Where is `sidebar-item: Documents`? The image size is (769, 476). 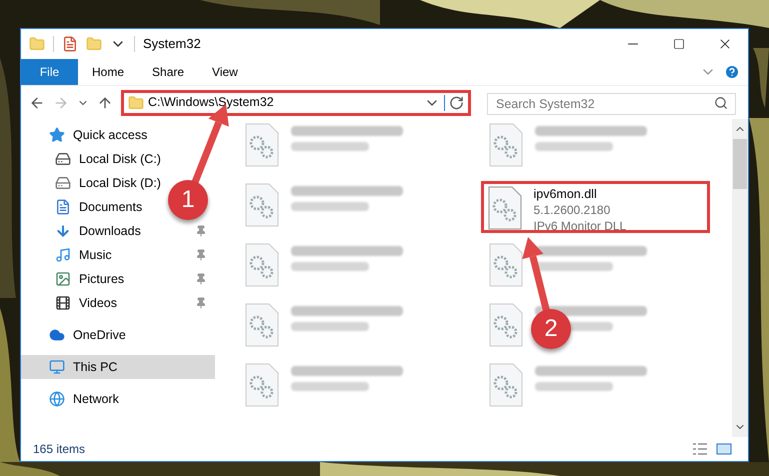
sidebar-item: Documents is located at coordinates (83, 207).